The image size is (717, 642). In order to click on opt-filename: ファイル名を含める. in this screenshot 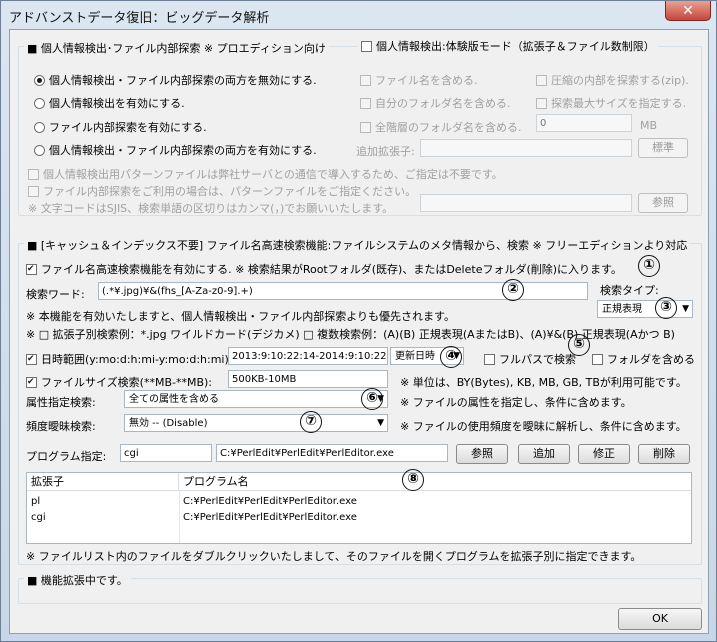, I will do `click(419, 80)`.